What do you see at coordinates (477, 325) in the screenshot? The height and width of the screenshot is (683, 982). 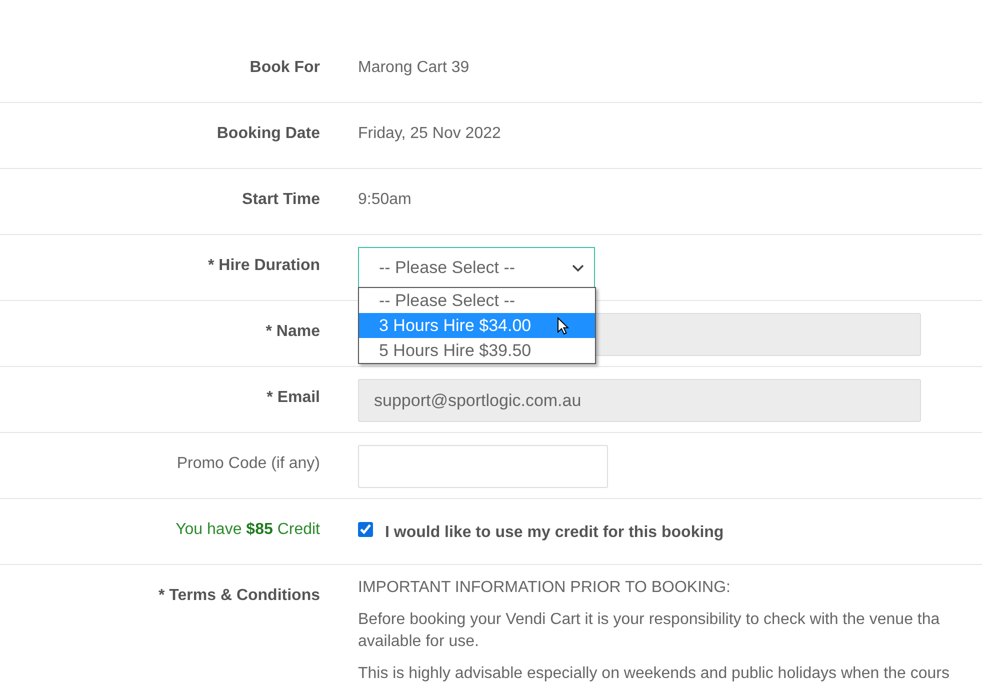 I see `dropdown-option: 3 Hours Hire $34.00` at bounding box center [477, 325].